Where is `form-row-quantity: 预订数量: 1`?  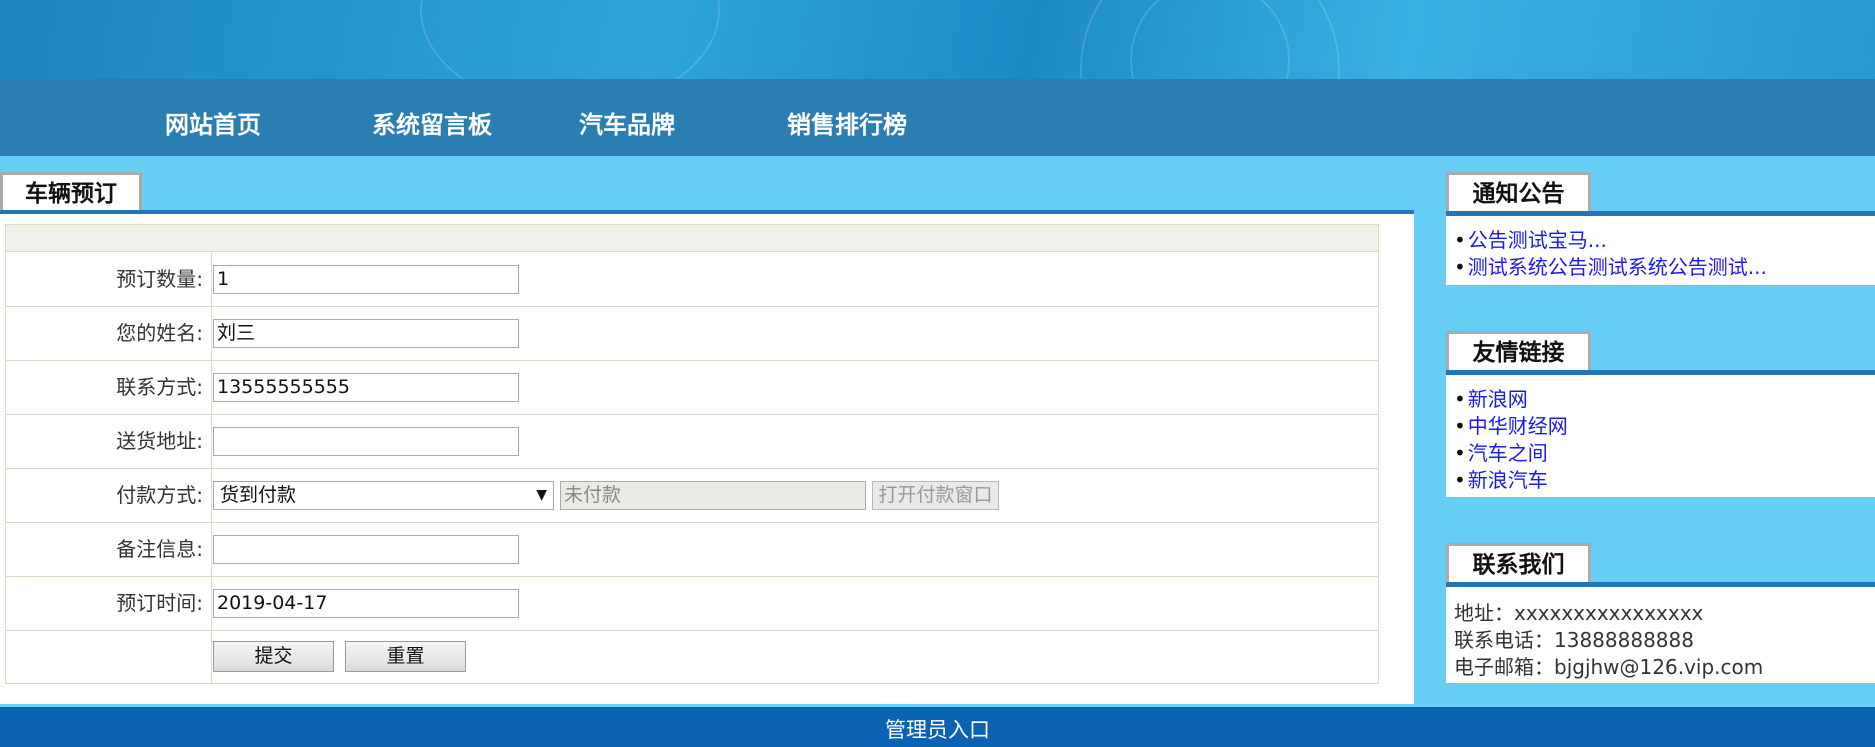 form-row-quantity: 预订数量: 1 is located at coordinates (692, 280).